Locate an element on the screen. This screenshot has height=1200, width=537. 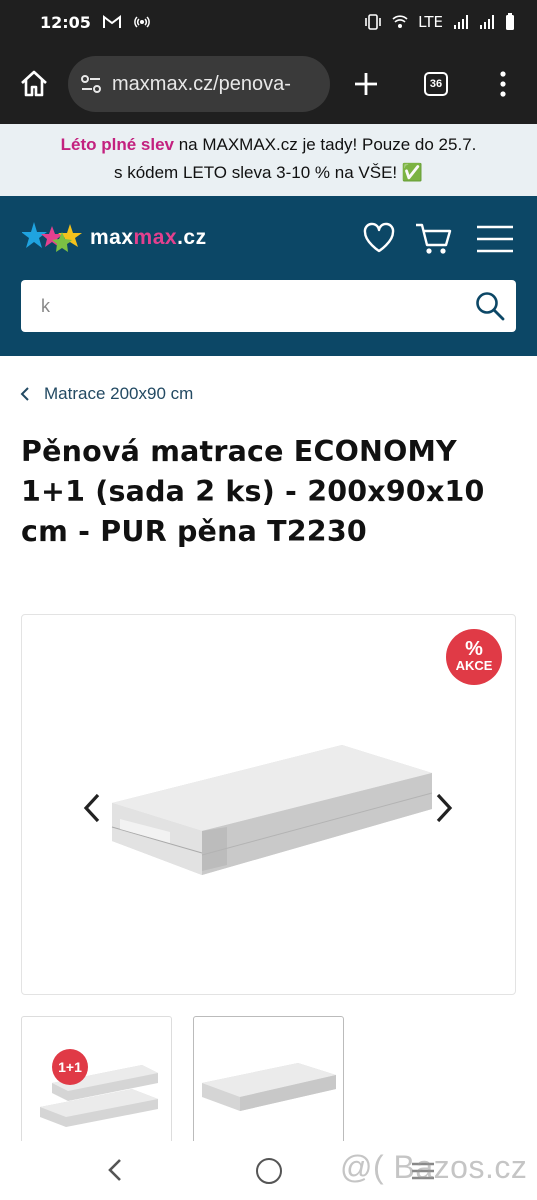
system-nav-bar: @( Bazos.cz is located at coordinates (268, 1170).